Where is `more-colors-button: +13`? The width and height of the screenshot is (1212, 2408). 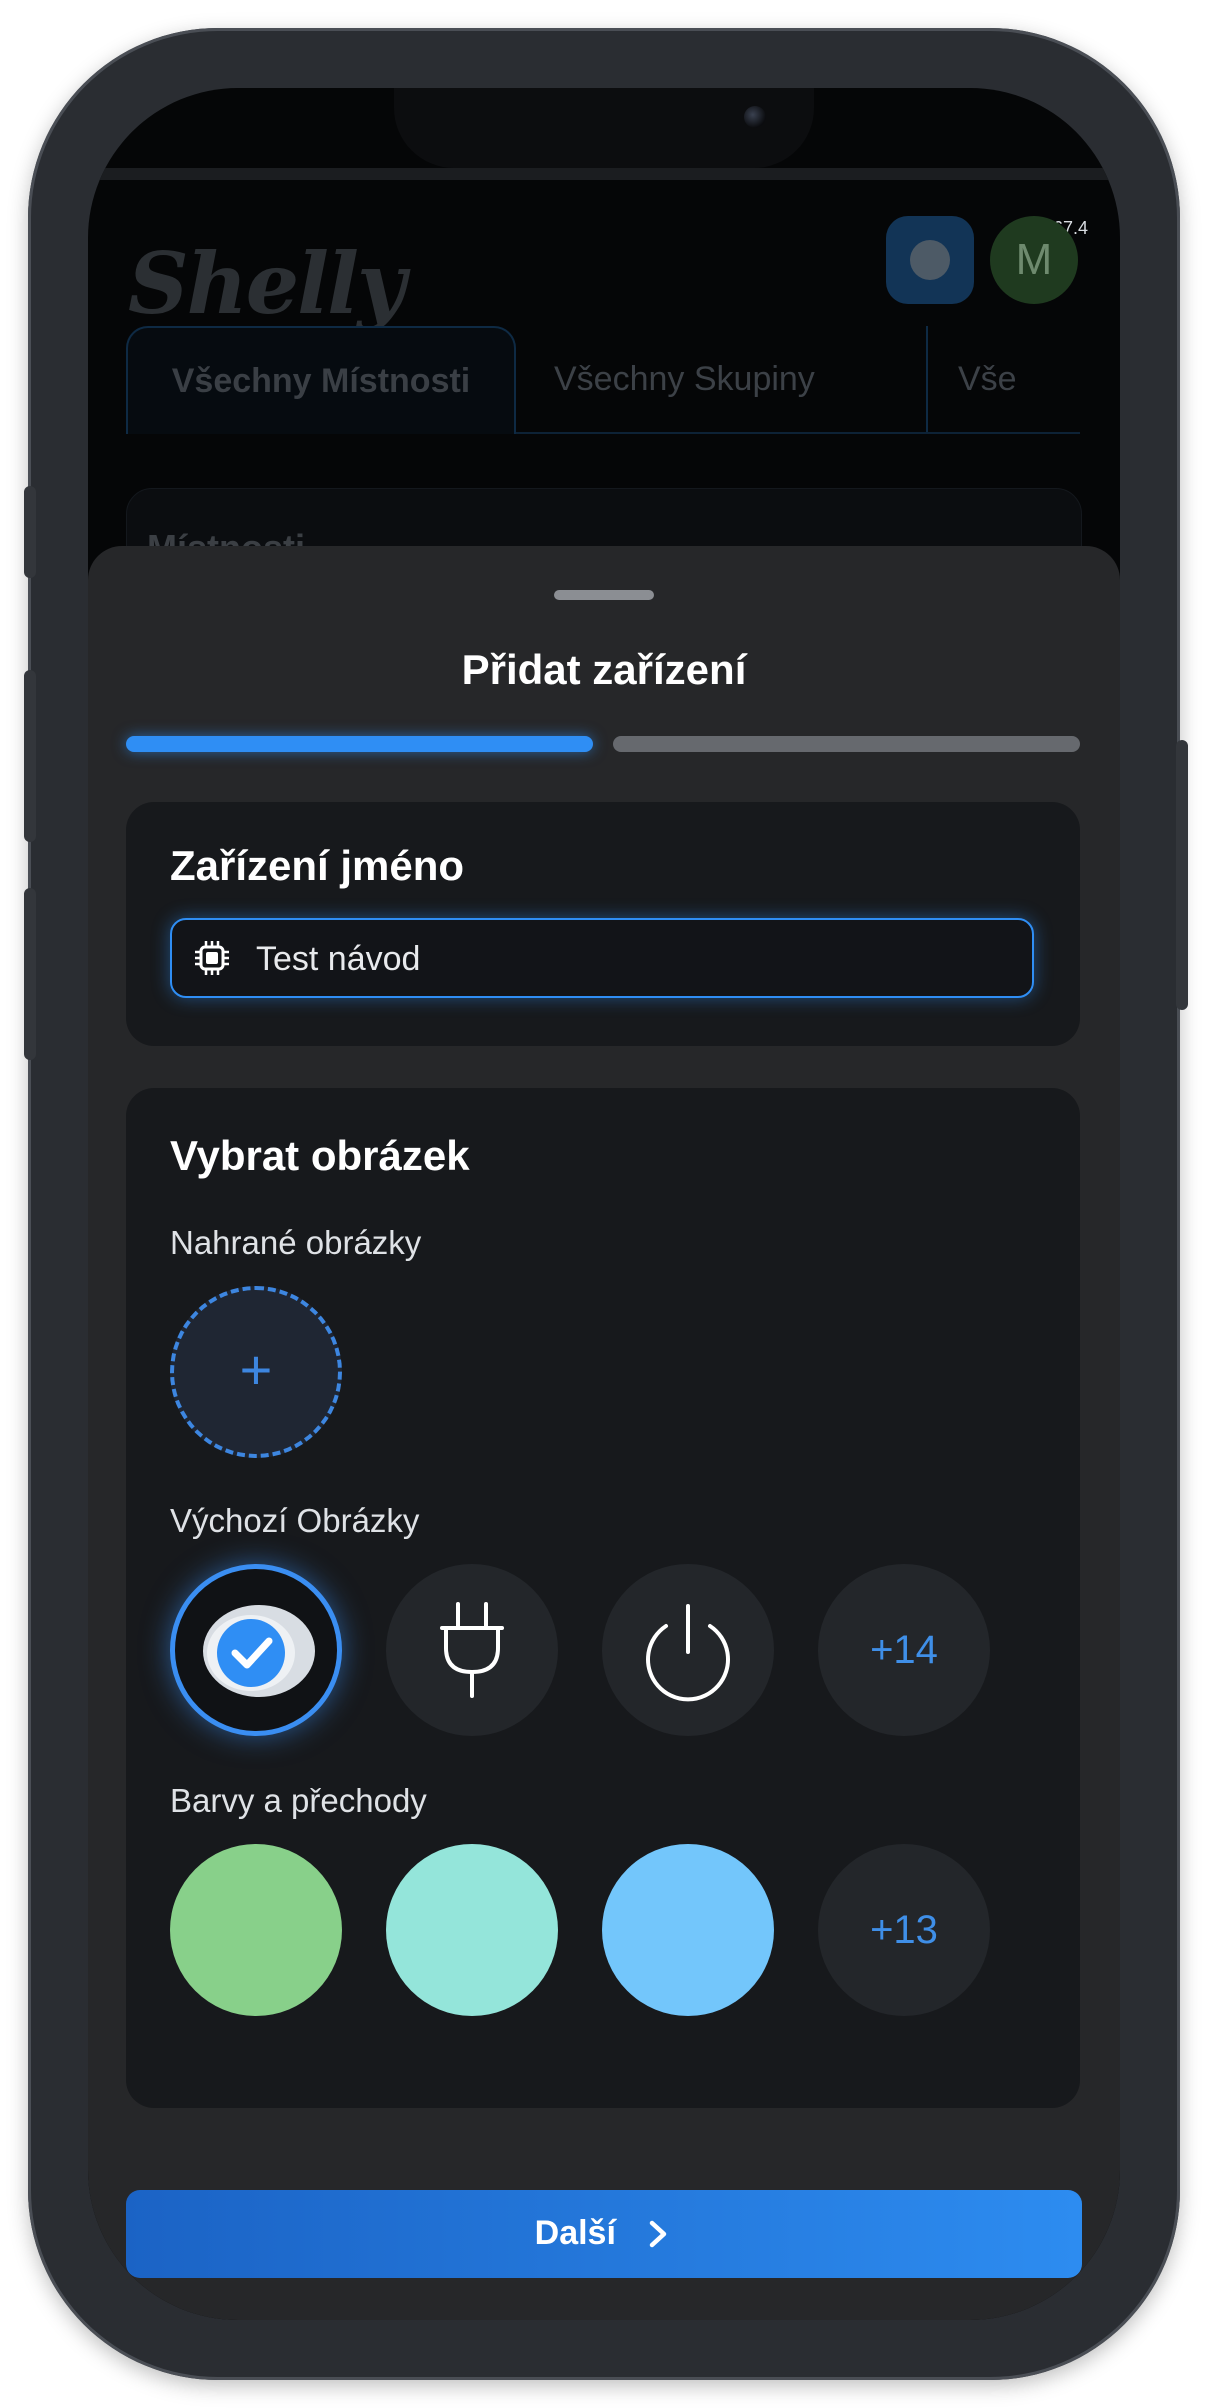 more-colors-button: +13 is located at coordinates (904, 1930).